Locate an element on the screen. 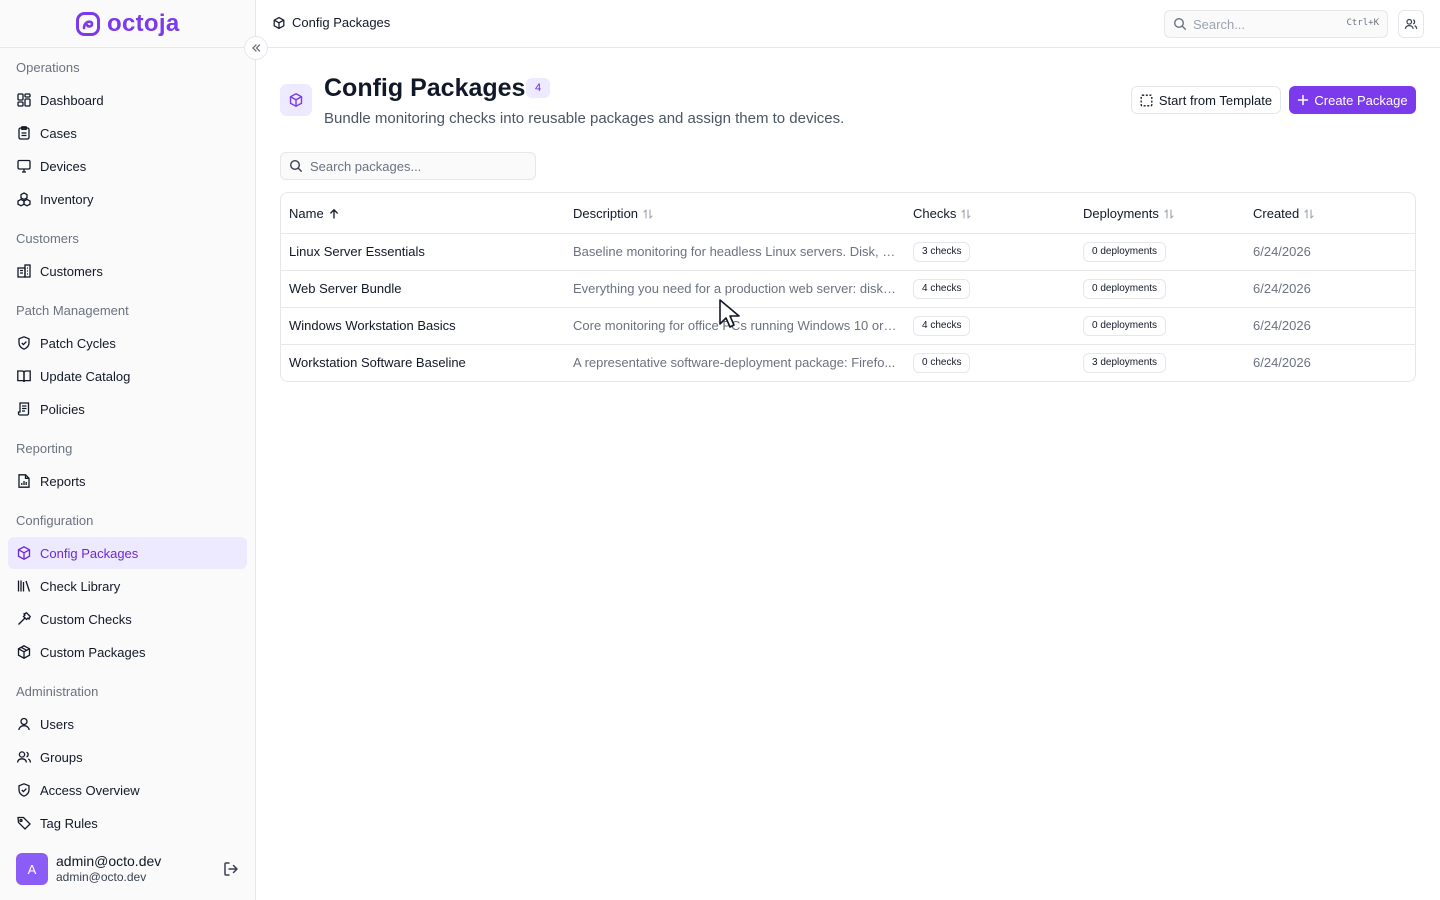 The width and height of the screenshot is (1440, 900). sidebar-item-label: Access Overview is located at coordinates (90, 790).